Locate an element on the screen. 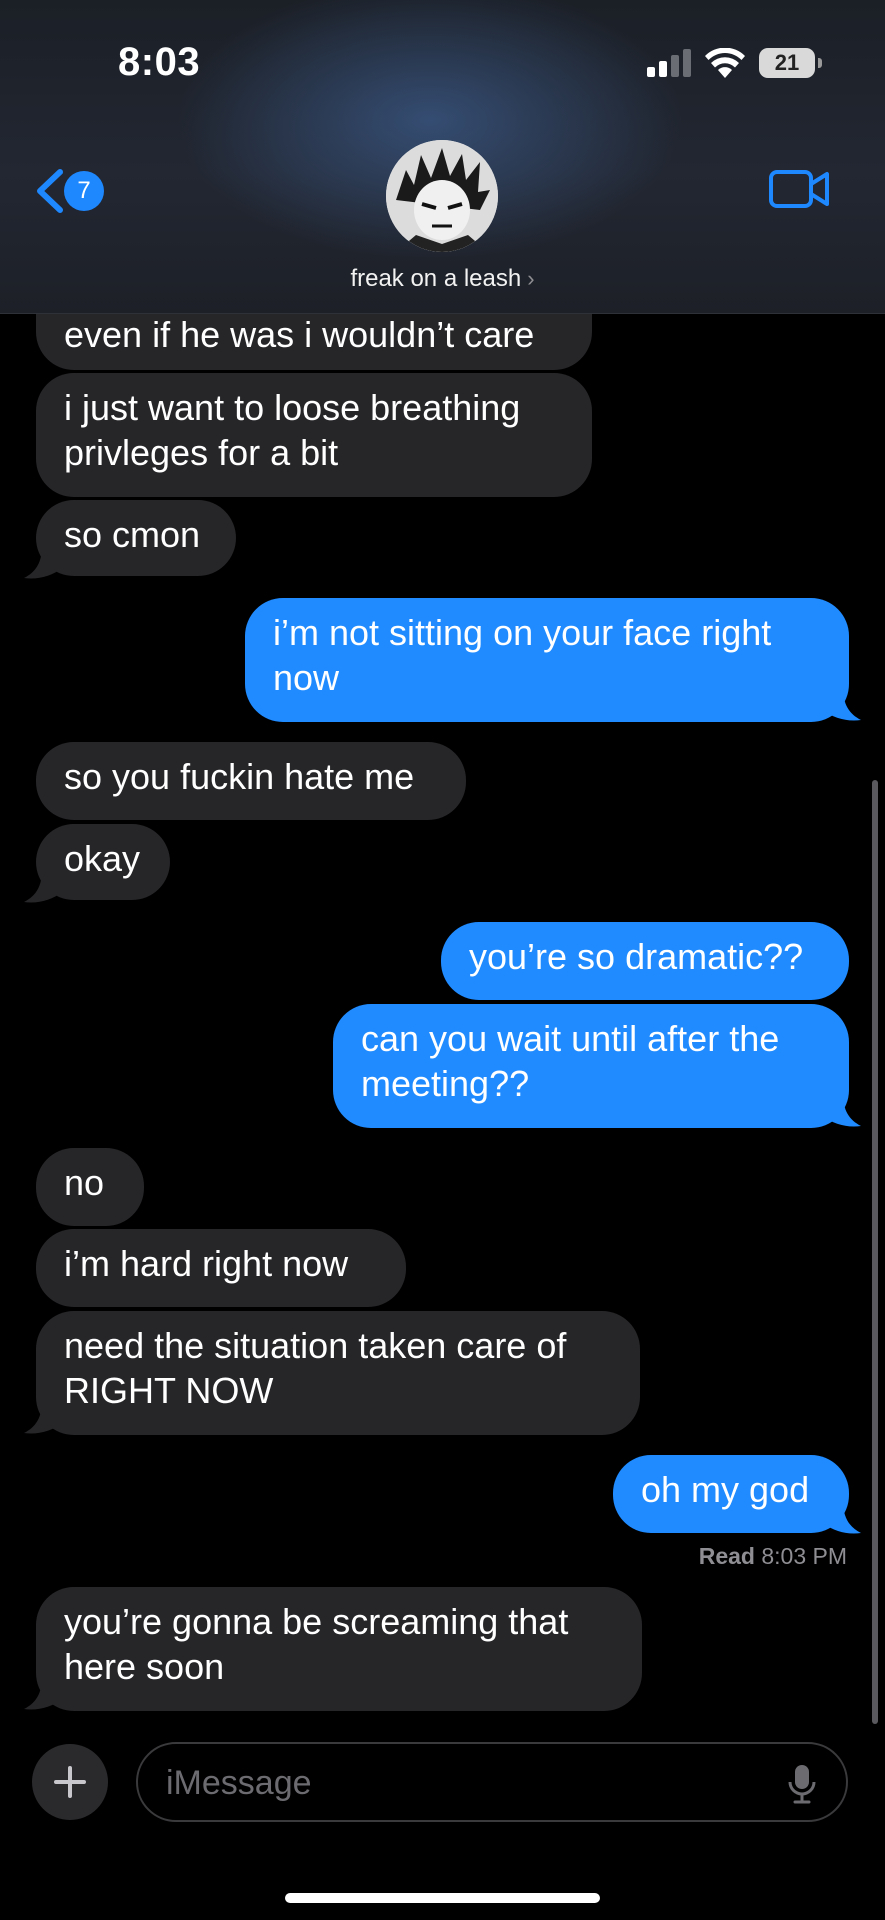 Image resolution: width=885 pixels, height=1920 pixels. message-bubble: can you wait until after the meeting?? is located at coordinates (591, 1066).